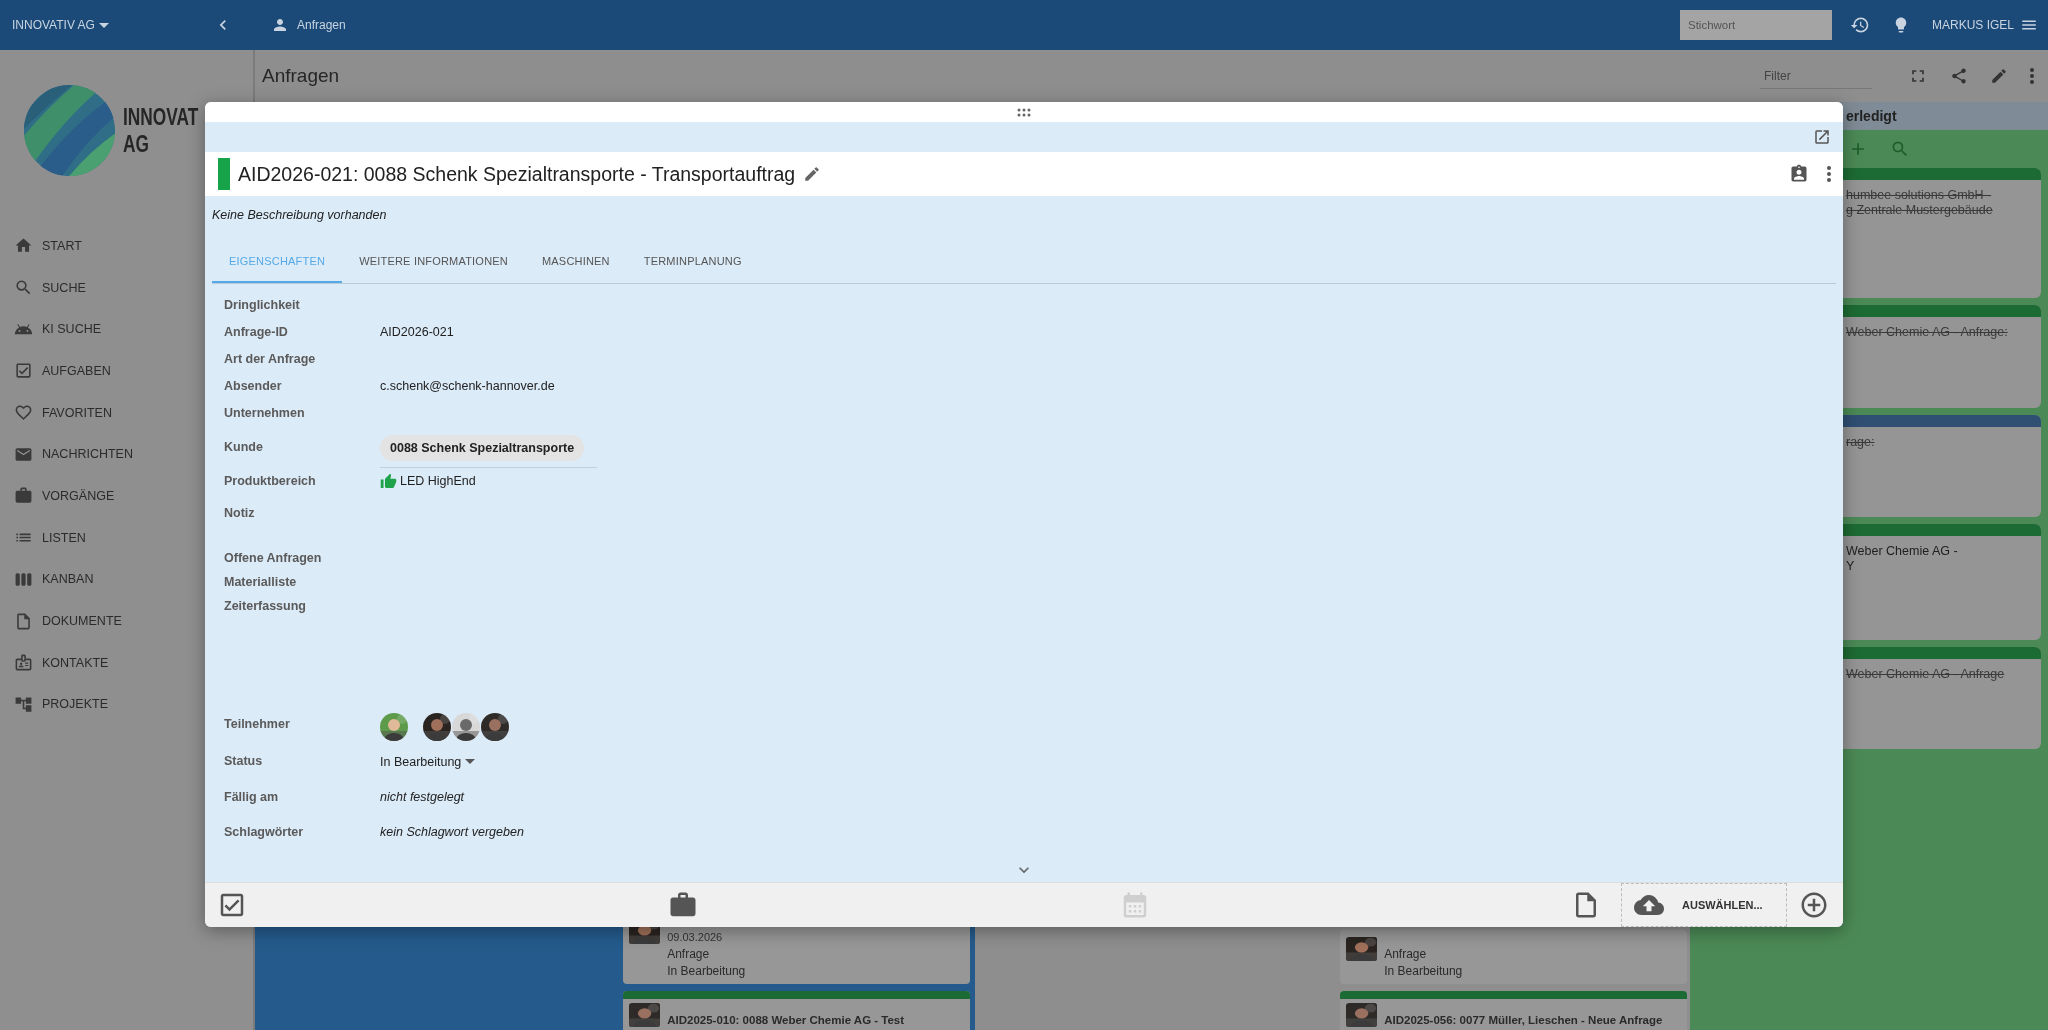 The image size is (2048, 1030). I want to click on document-icon, so click(23, 621).